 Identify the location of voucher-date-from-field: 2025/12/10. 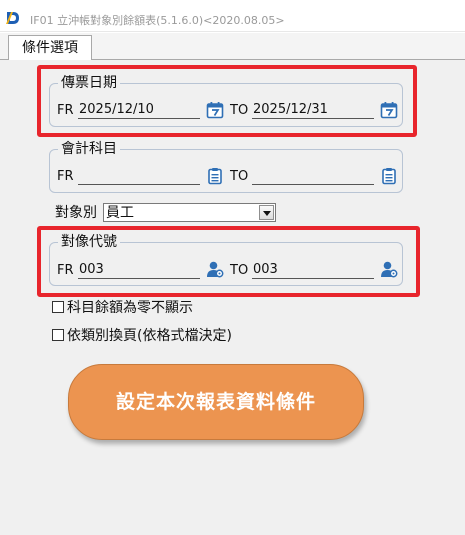
(139, 110).